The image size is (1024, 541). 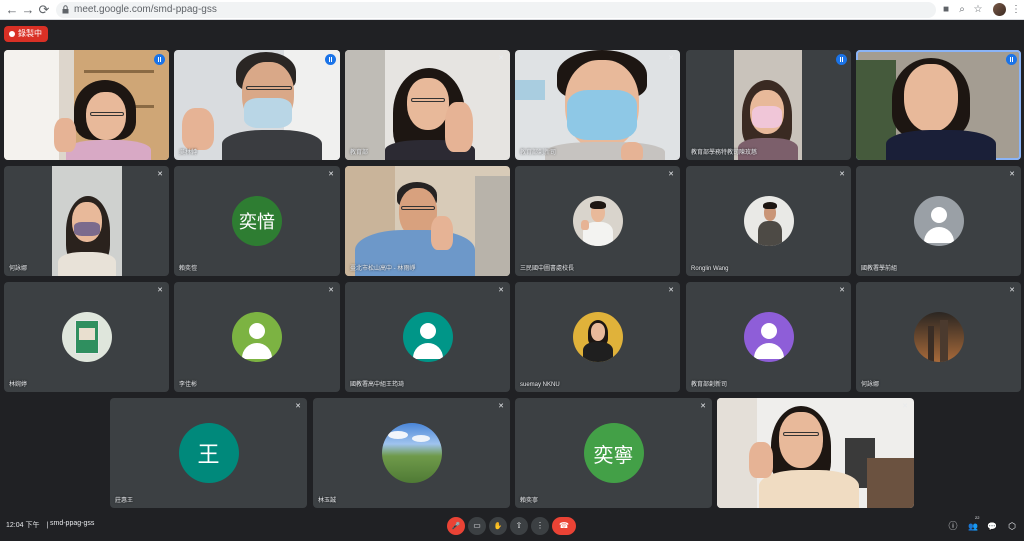 I want to click on participant-tile: ✕ 林婉婷, so click(x=86, y=337).